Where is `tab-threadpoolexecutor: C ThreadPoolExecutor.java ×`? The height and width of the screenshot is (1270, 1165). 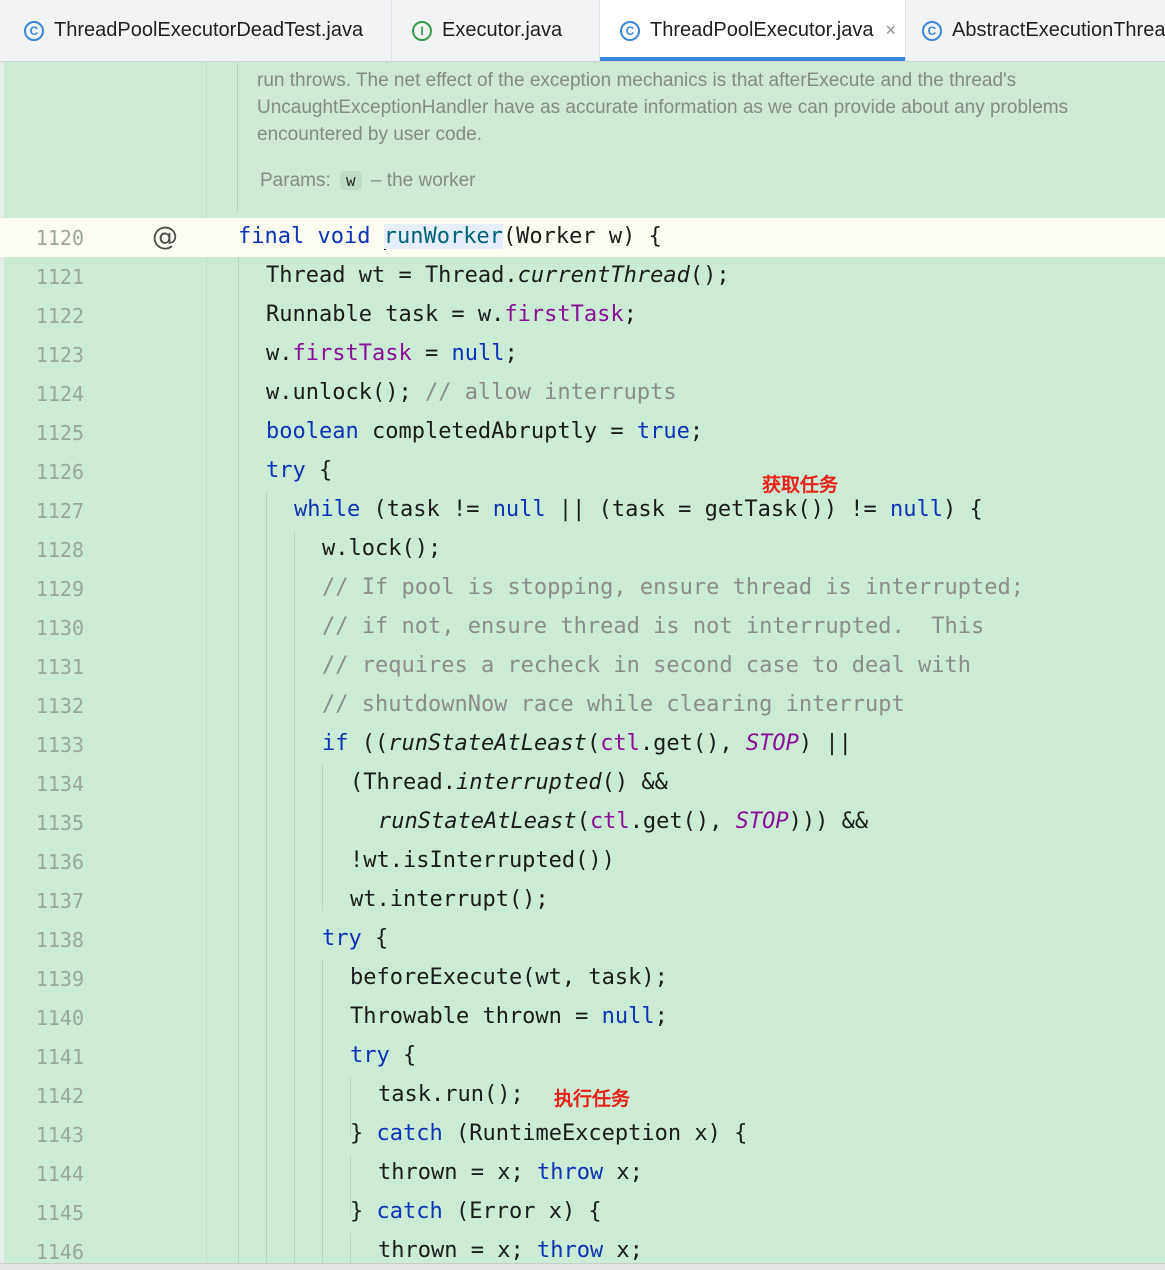 tab-threadpoolexecutor: C ThreadPoolExecutor.java × is located at coordinates (753, 30).